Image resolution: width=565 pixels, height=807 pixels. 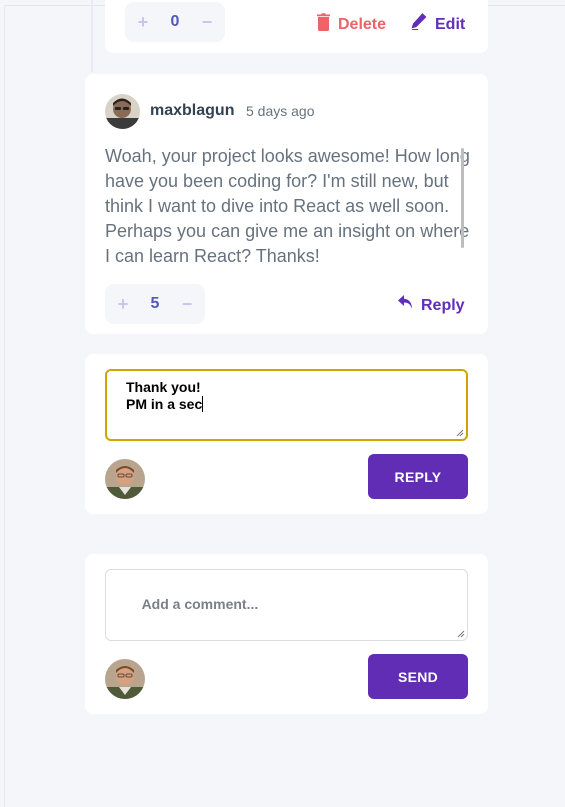 What do you see at coordinates (450, 24) in the screenshot?
I see `edit-label: Edit` at bounding box center [450, 24].